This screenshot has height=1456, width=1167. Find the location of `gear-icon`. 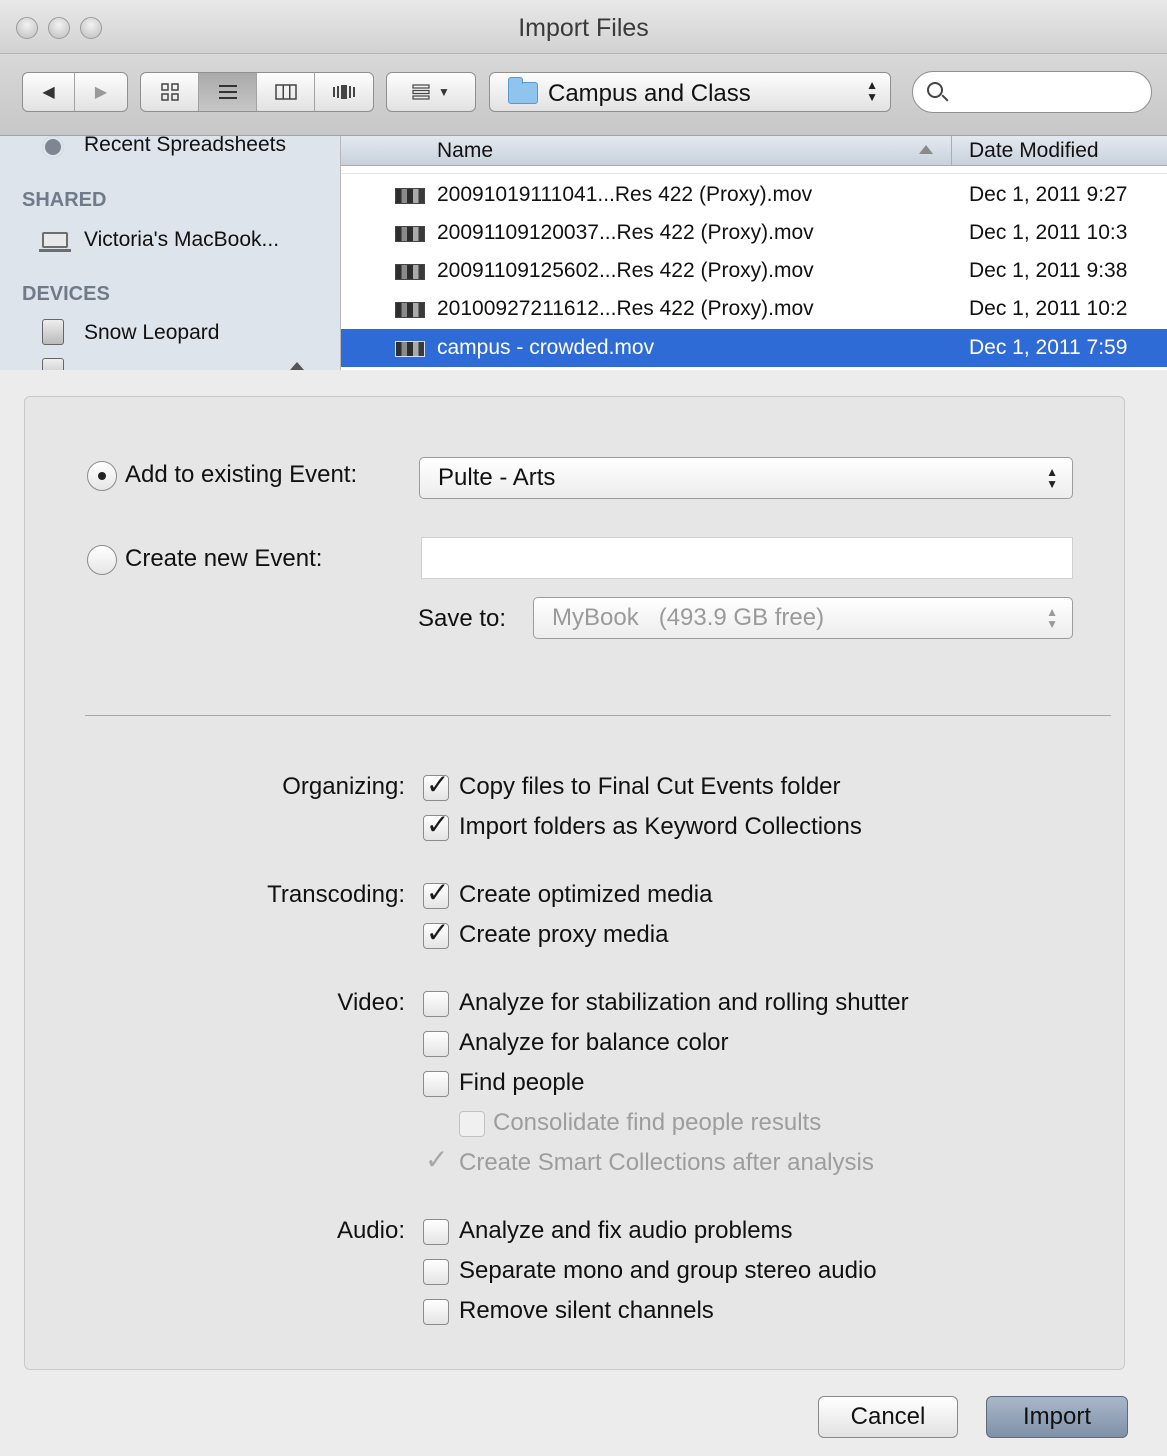

gear-icon is located at coordinates (53, 147).